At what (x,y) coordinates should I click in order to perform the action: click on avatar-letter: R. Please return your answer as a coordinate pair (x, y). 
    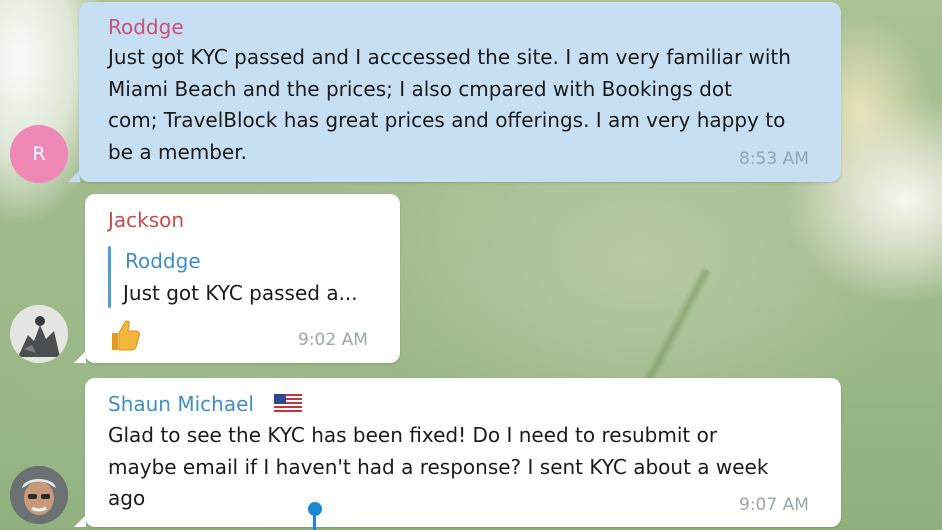
    Looking at the image, I should click on (39, 154).